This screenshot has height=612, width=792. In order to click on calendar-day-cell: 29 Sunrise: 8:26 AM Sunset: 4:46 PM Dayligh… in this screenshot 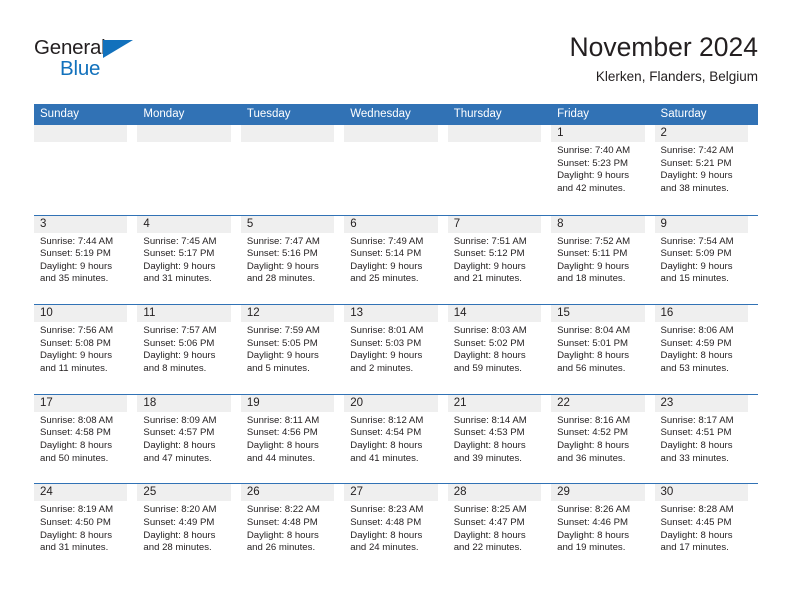, I will do `click(602, 528)`.